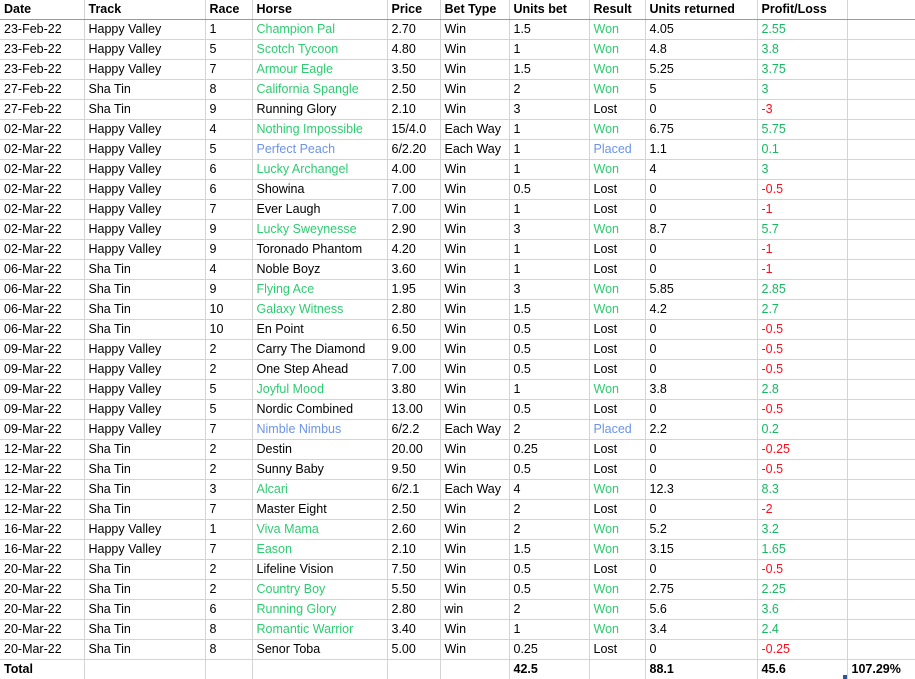 The height and width of the screenshot is (679, 915). What do you see at coordinates (701, 610) in the screenshot?
I see `cell-units-returned: 5.6` at bounding box center [701, 610].